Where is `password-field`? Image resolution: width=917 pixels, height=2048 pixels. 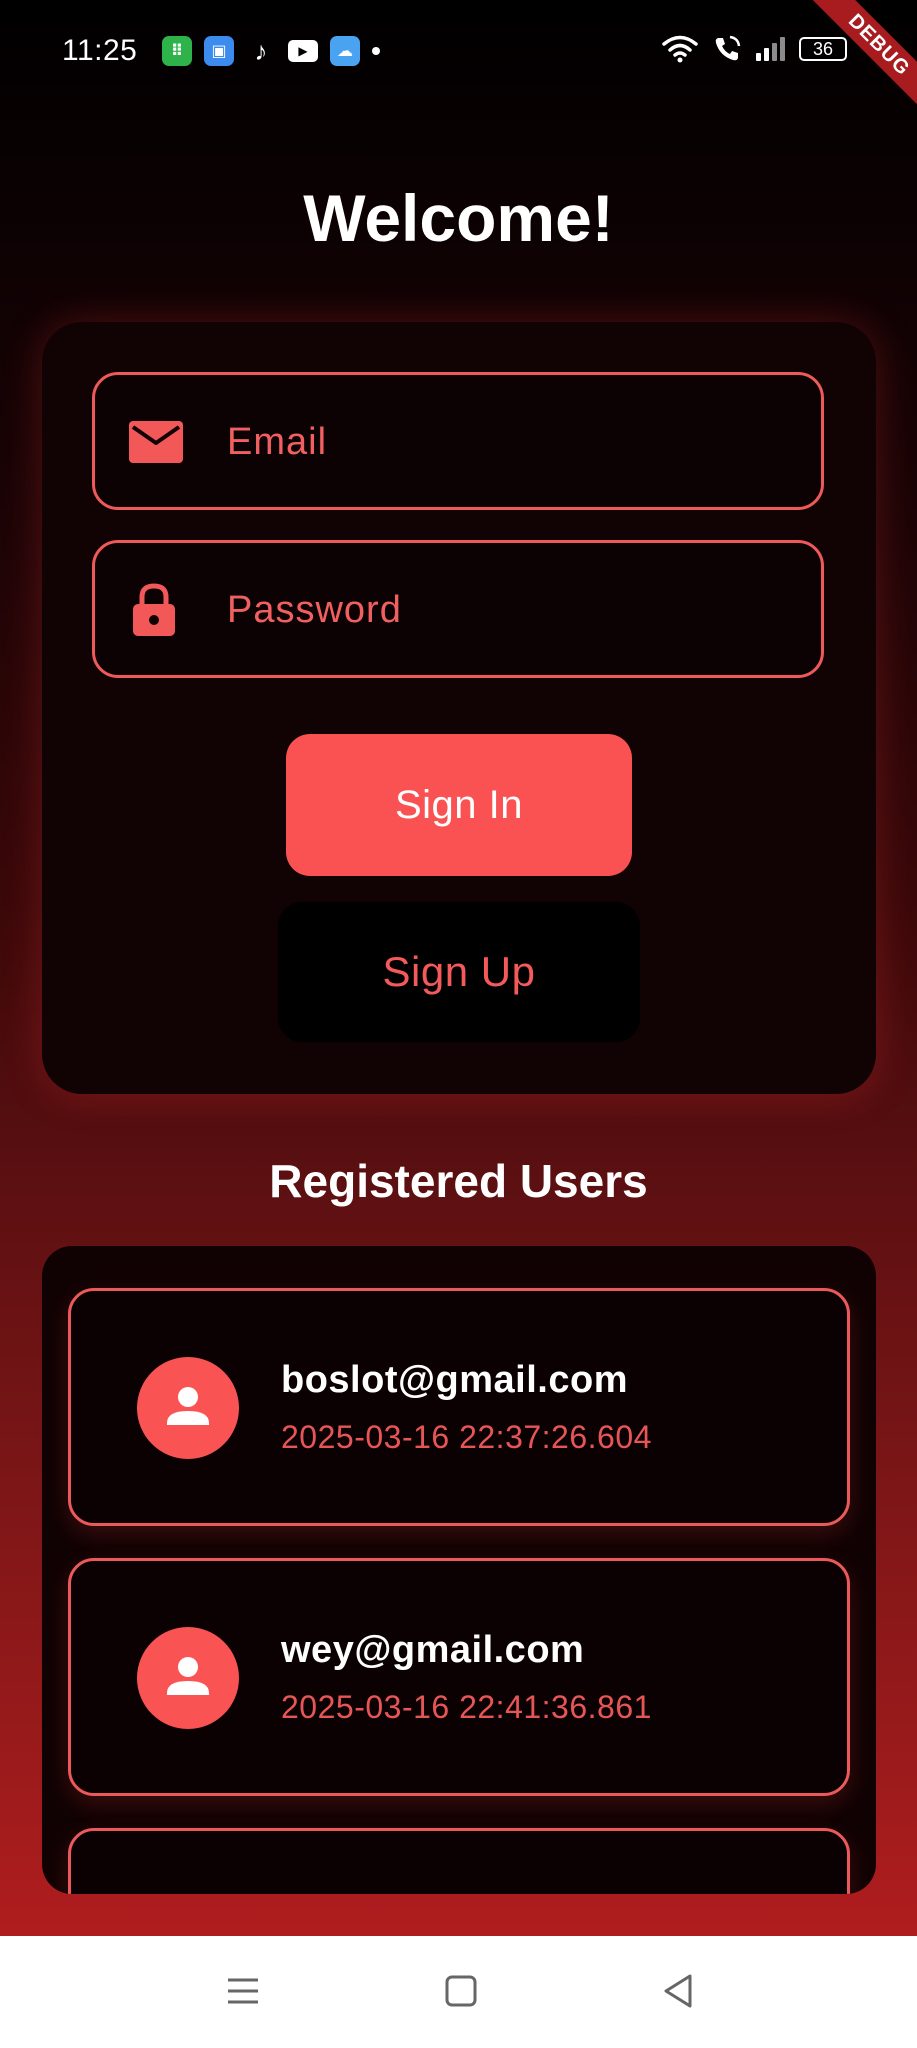 password-field is located at coordinates (458, 609).